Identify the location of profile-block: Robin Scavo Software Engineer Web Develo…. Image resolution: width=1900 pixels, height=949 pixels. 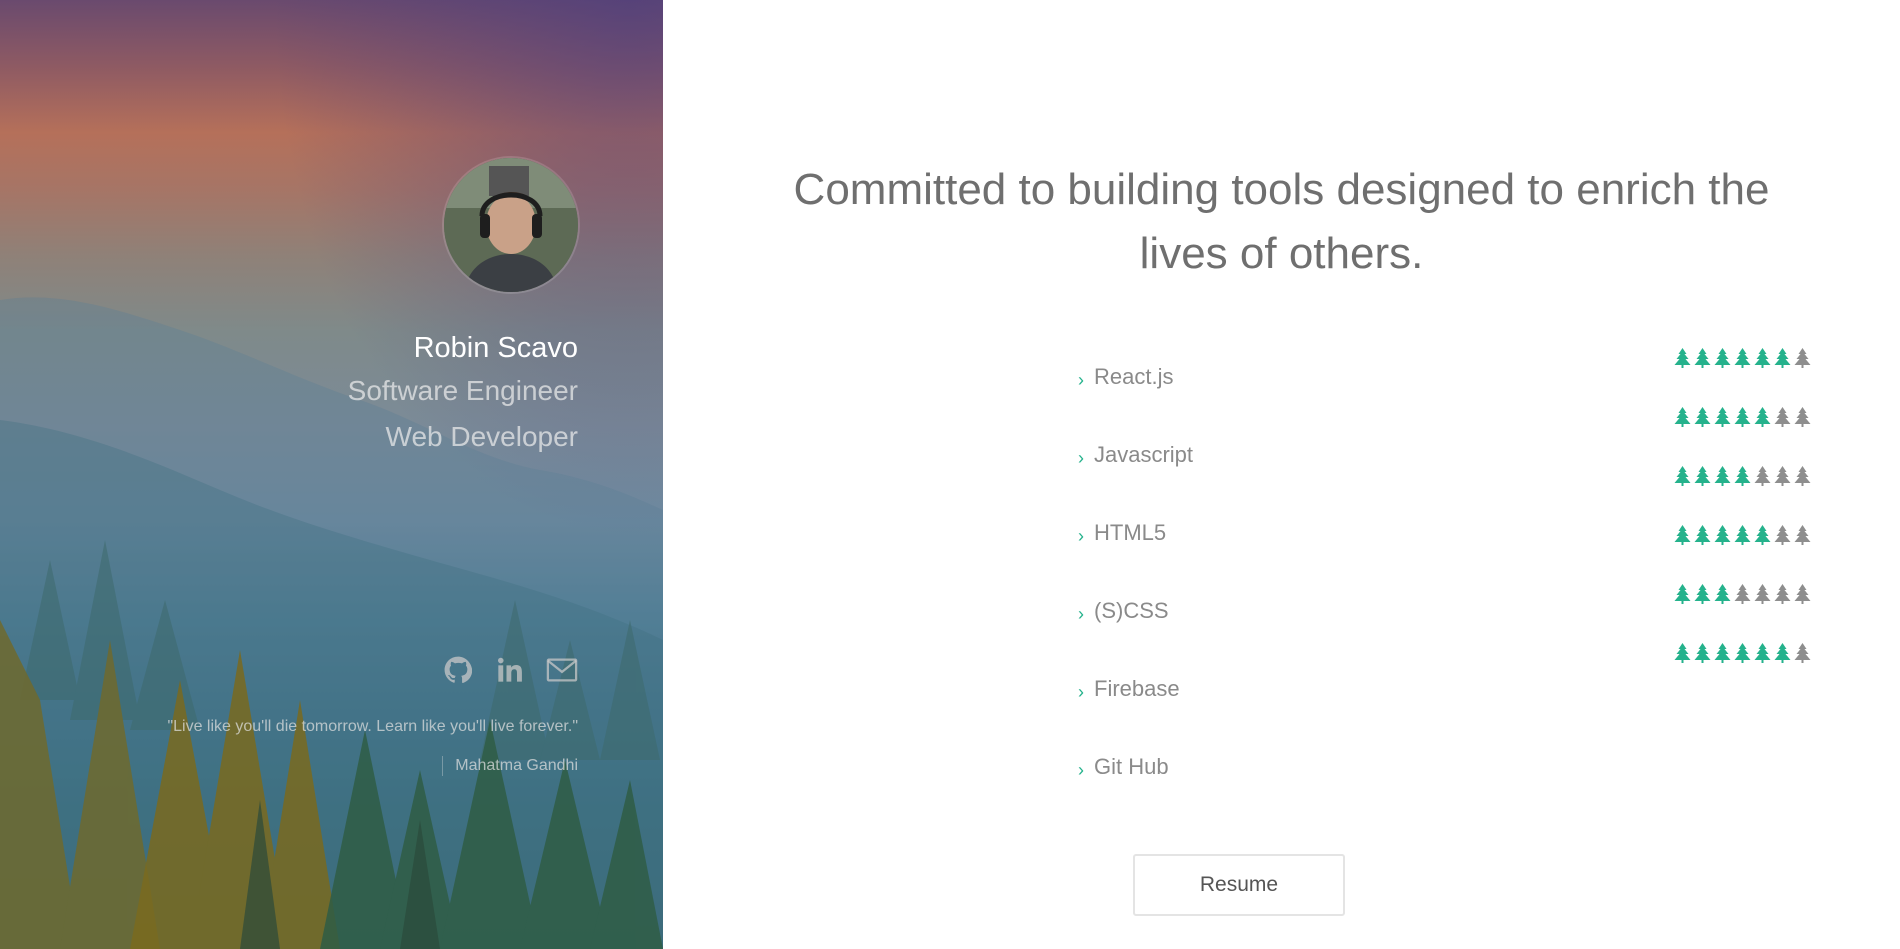
(463, 308).